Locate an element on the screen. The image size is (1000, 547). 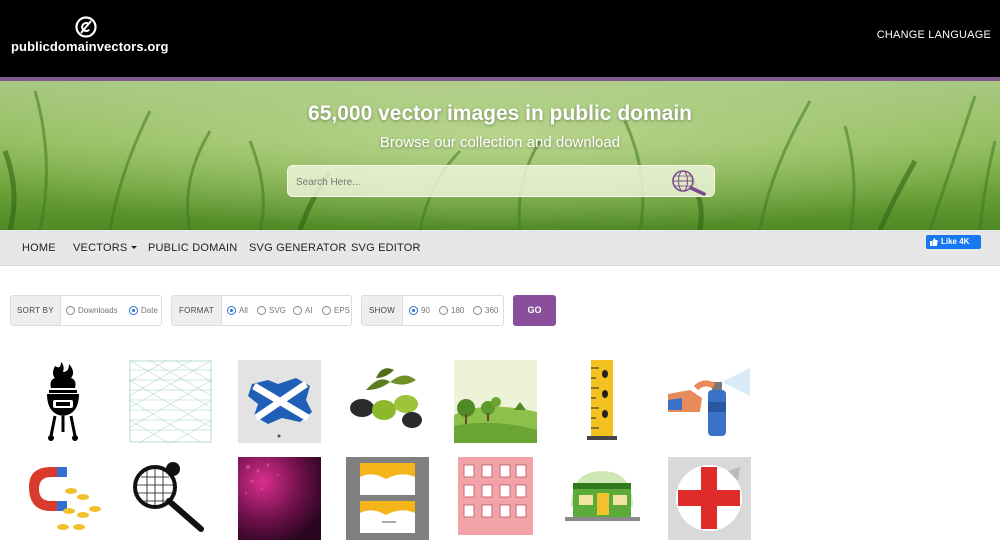
go-button: GO is located at coordinates (534, 310).